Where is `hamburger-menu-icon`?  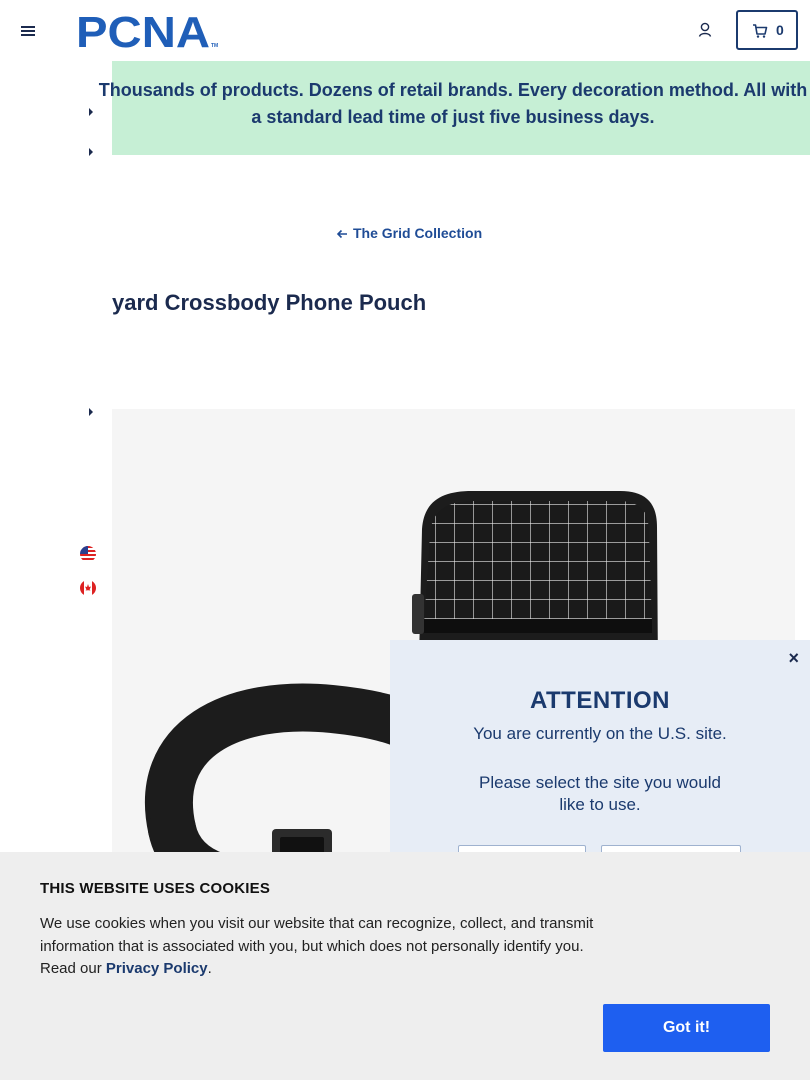
hamburger-menu-icon is located at coordinates (28, 30).